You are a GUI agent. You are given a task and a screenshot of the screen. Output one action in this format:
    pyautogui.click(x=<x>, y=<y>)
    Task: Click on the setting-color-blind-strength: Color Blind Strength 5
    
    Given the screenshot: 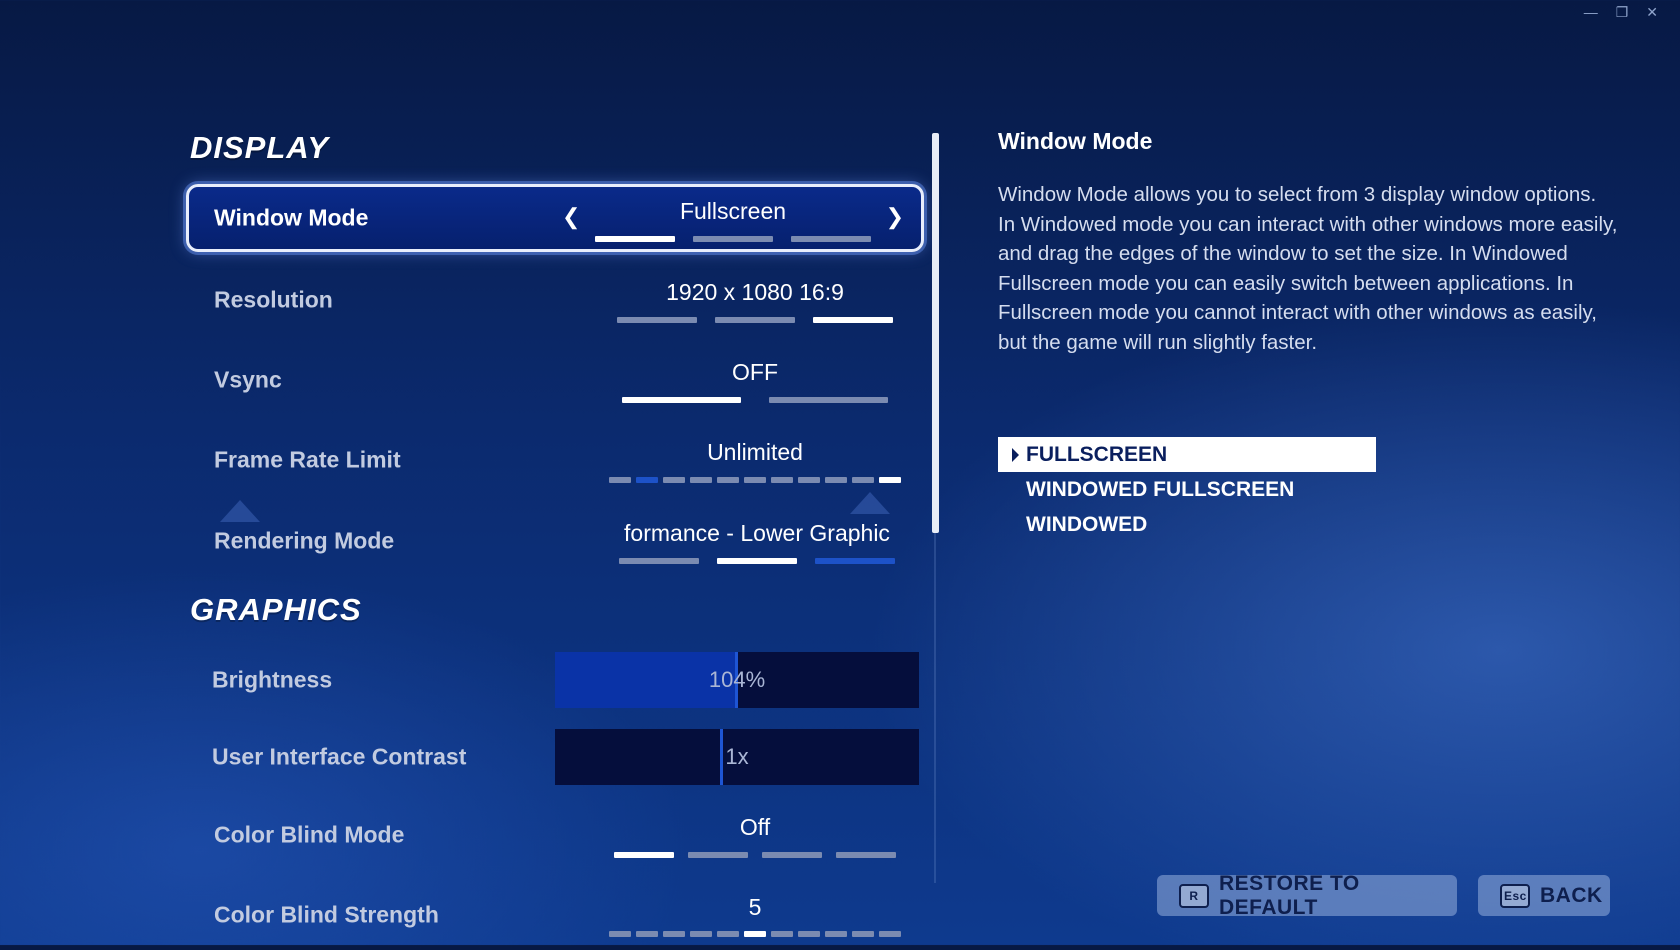 What is the action you would take?
    pyautogui.click(x=555, y=915)
    